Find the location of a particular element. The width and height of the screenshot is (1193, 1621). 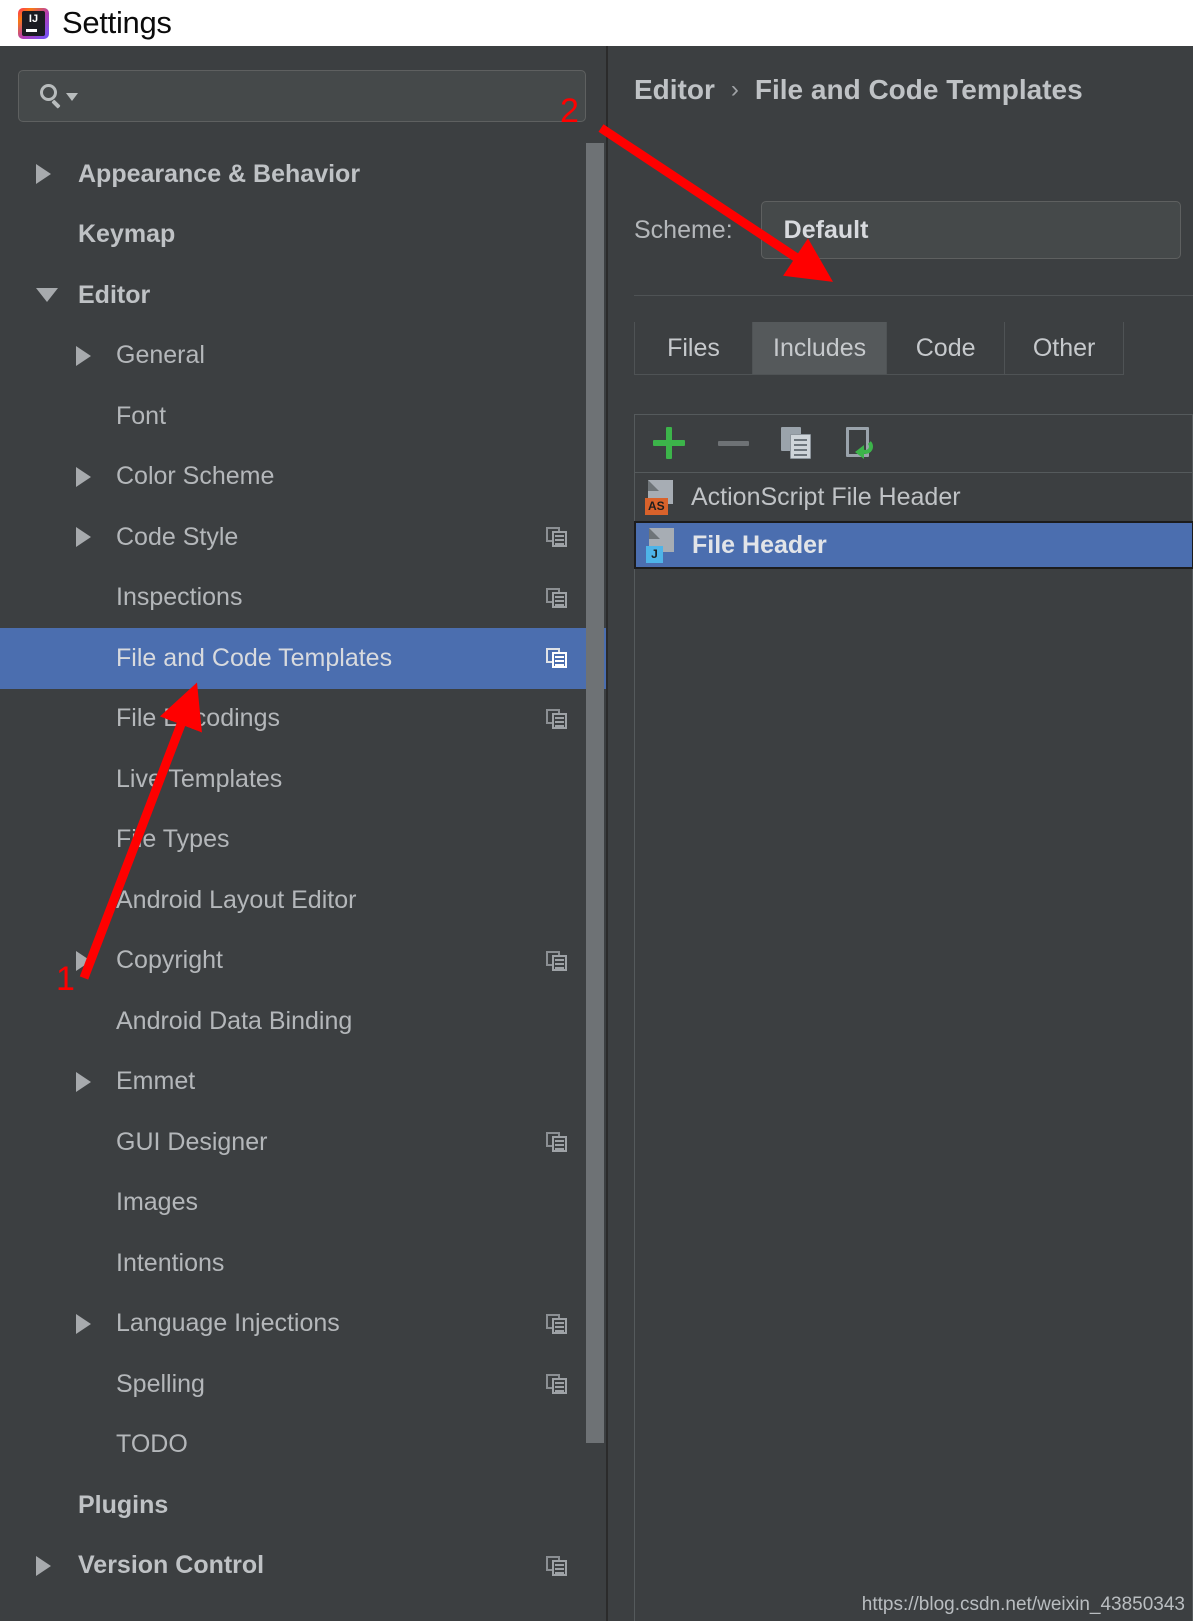

sidebar-item-images: Images is located at coordinates (303, 1203).